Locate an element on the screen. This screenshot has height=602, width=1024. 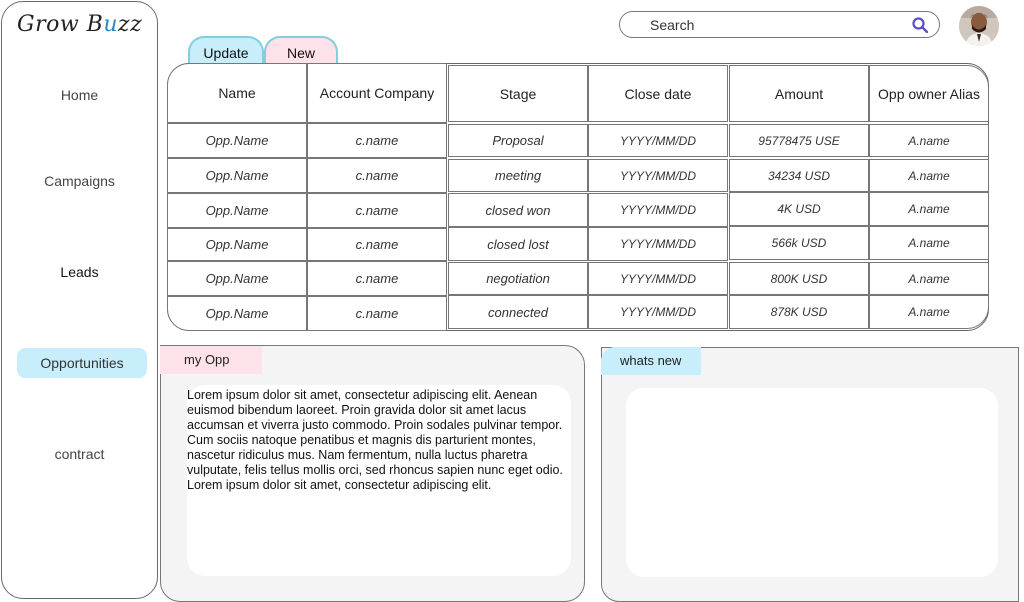
table-cell-stage: meeting is located at coordinates (518, 175).